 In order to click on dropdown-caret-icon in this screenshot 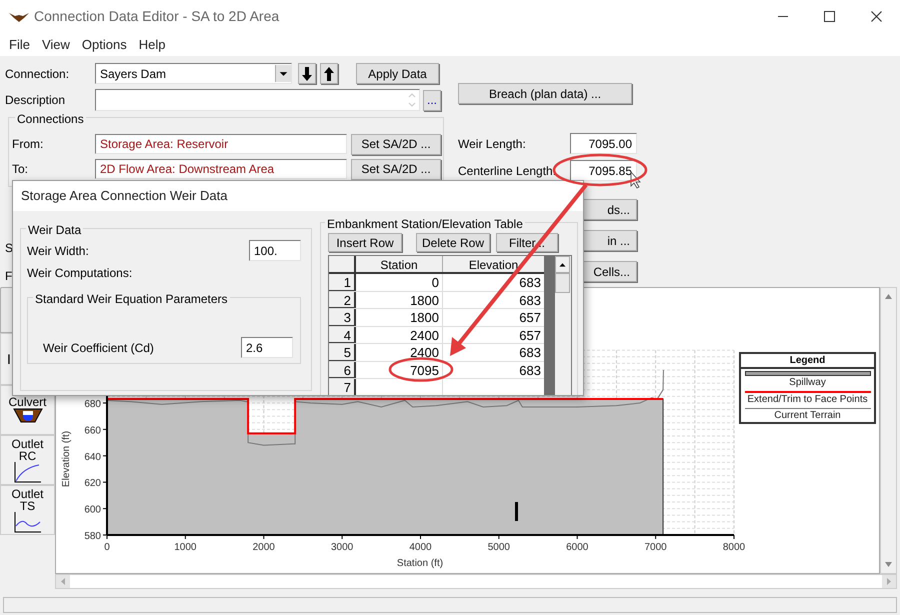, I will do `click(283, 73)`.